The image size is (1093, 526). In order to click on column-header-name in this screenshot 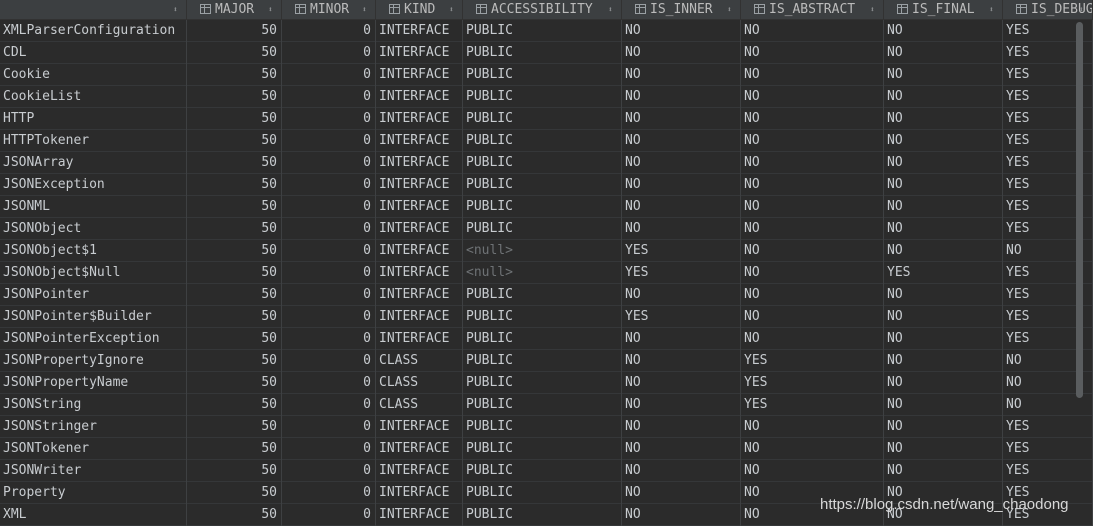, I will do `click(93, 9)`.